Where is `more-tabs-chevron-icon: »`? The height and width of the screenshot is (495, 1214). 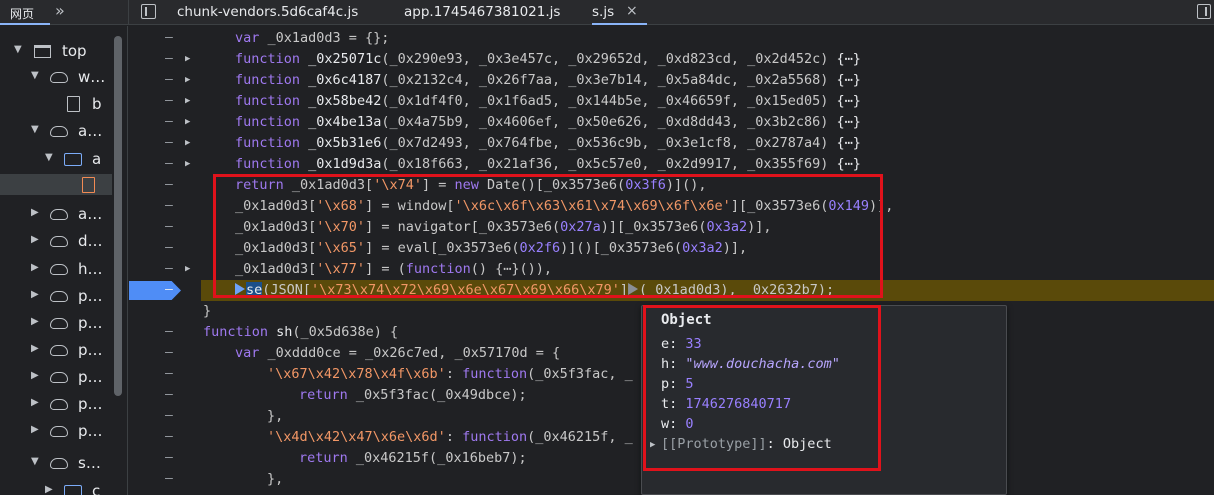 more-tabs-chevron-icon: » is located at coordinates (60, 10).